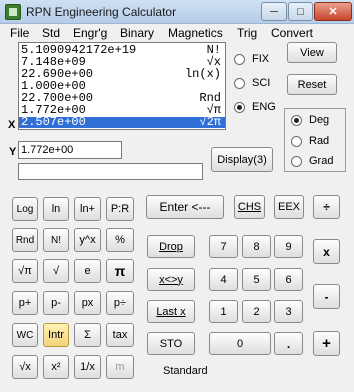  I want to click on subtract-button: -, so click(326, 296).